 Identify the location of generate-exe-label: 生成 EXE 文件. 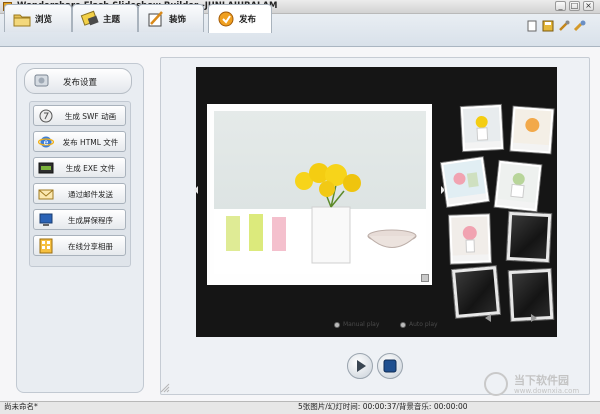
(90, 168).